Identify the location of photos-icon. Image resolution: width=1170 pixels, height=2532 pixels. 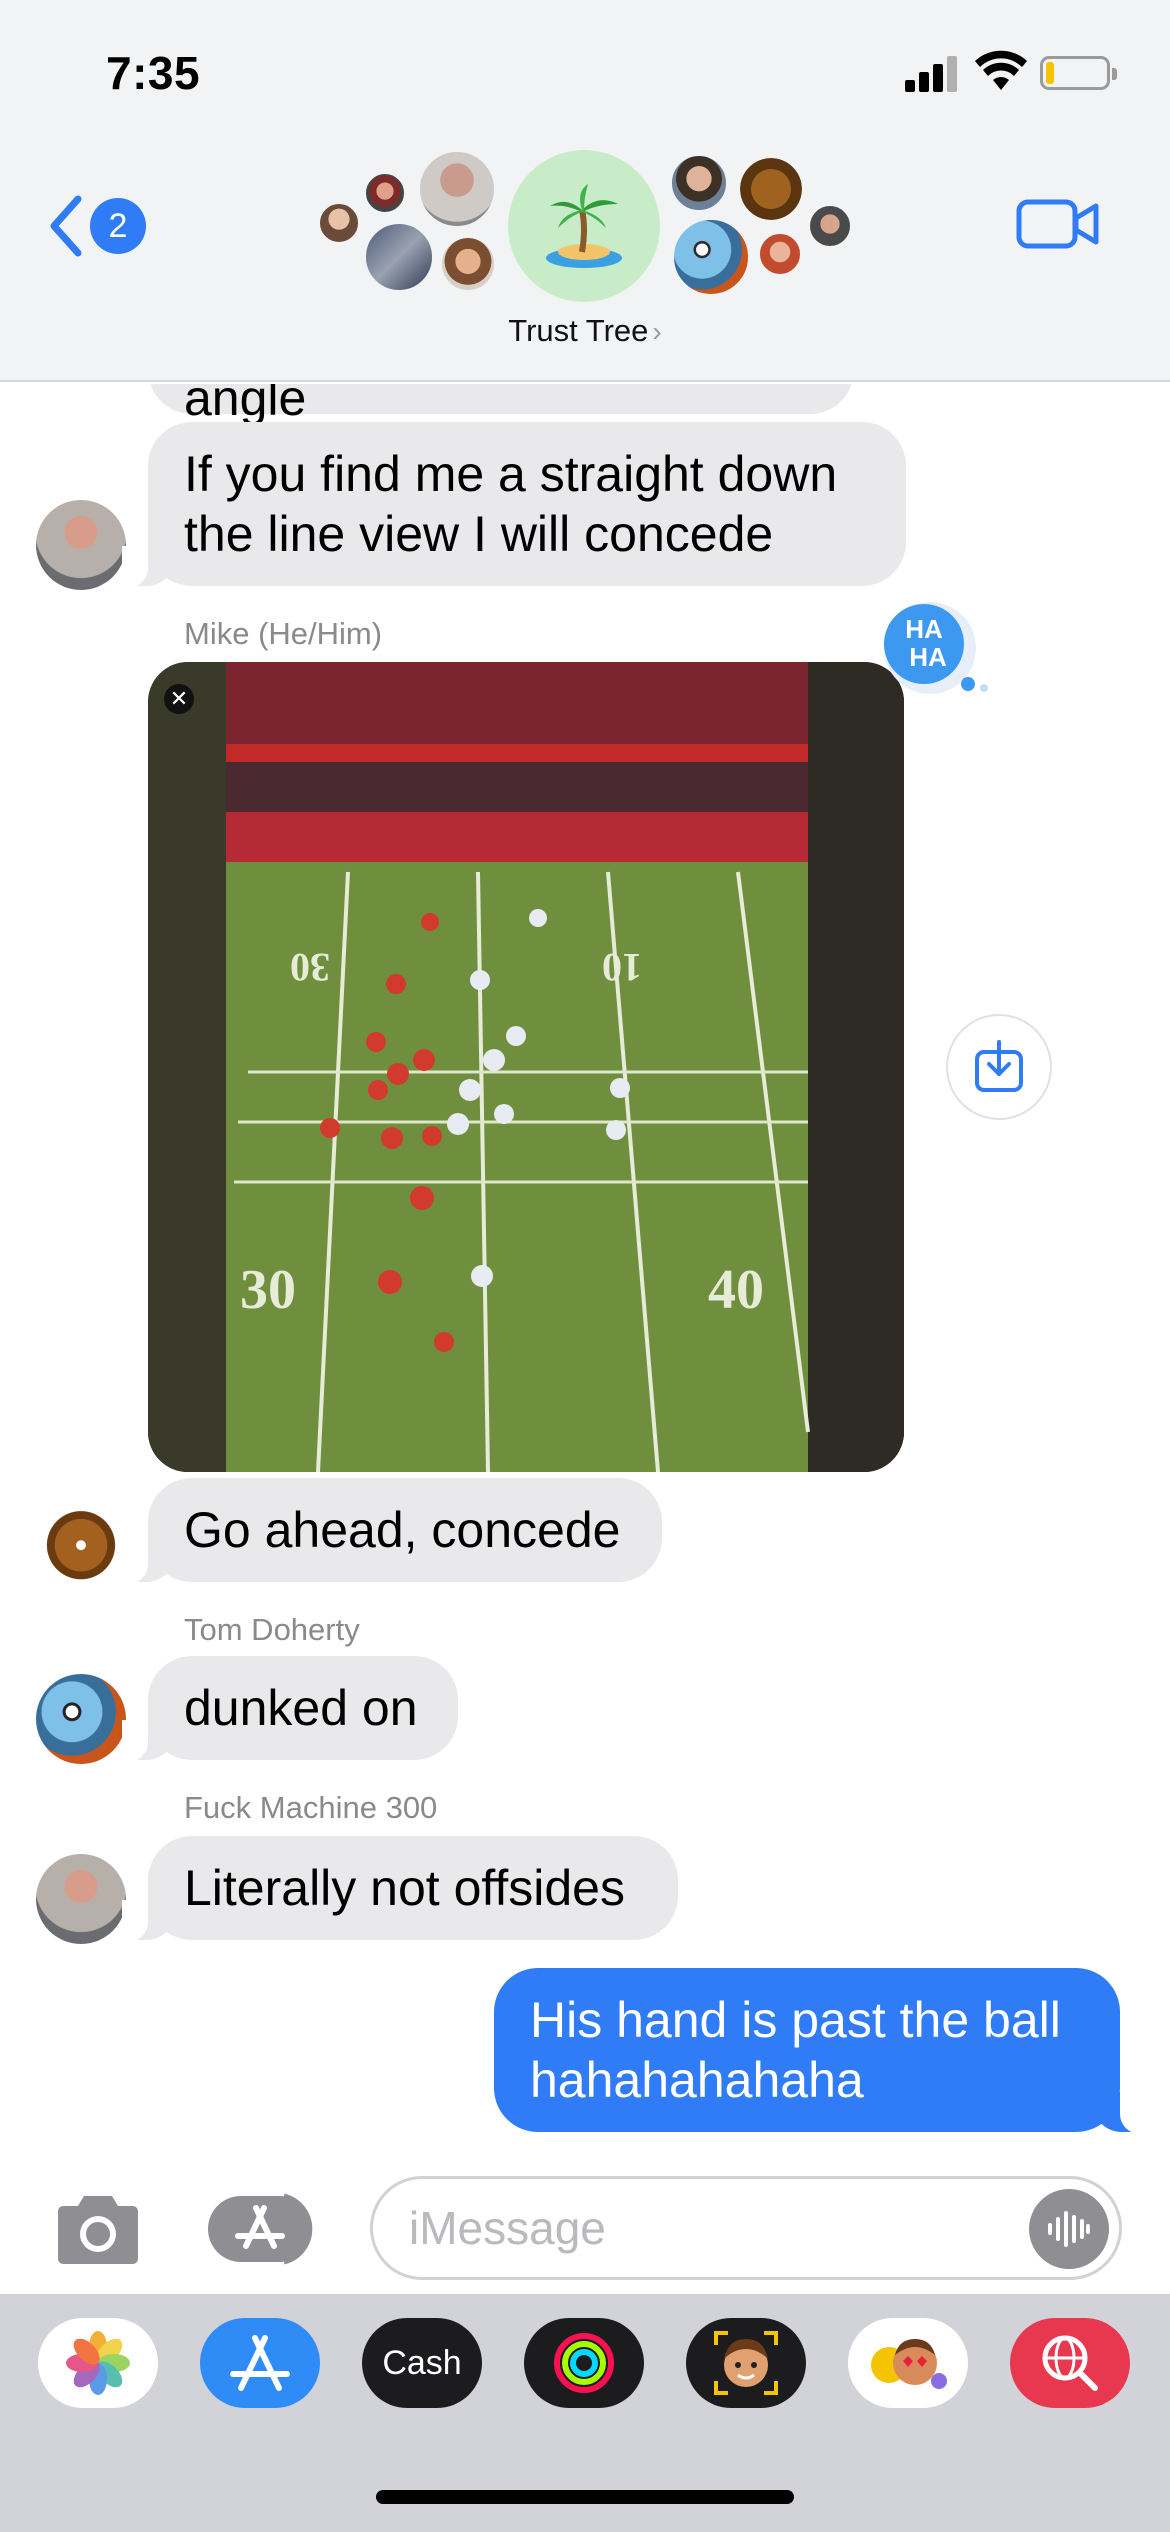
(98, 2363).